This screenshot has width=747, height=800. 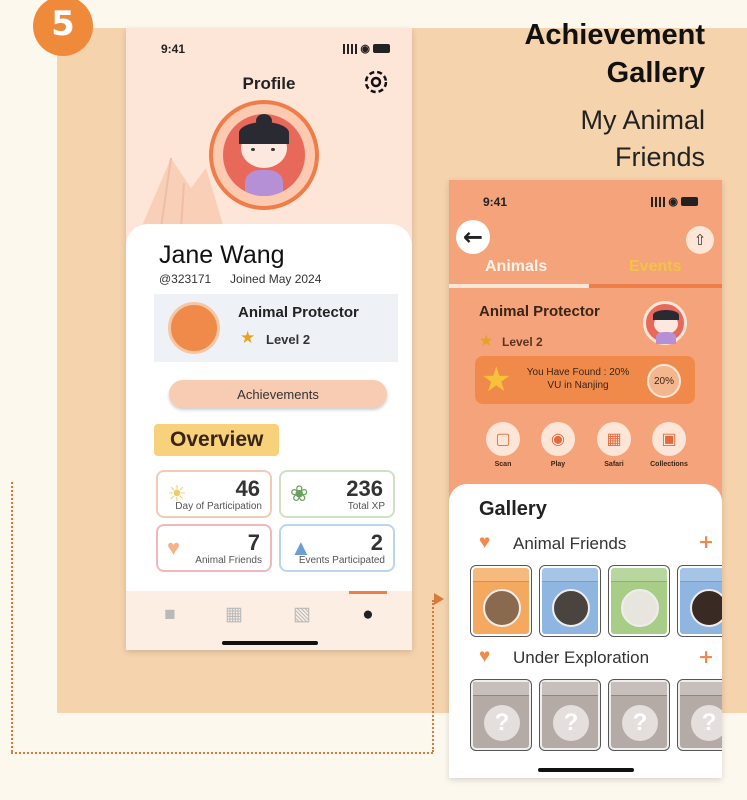 What do you see at coordinates (519, 286) in the screenshot?
I see `tab-underline-active` at bounding box center [519, 286].